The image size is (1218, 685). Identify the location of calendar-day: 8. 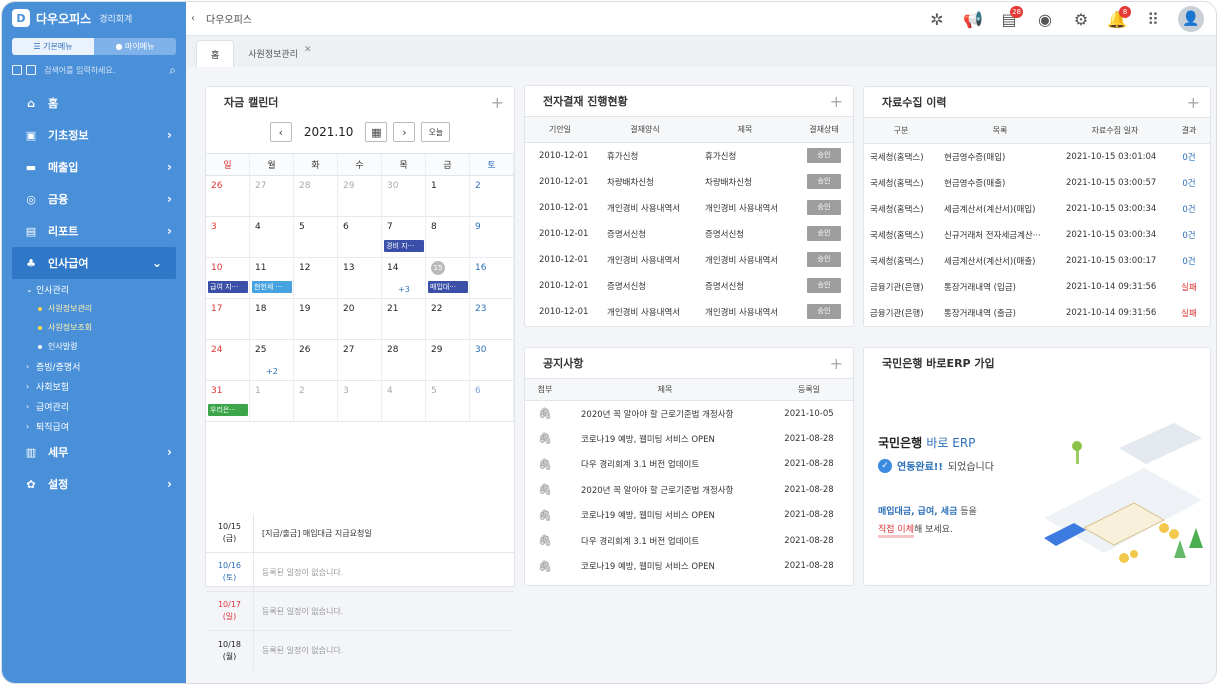
(448, 237).